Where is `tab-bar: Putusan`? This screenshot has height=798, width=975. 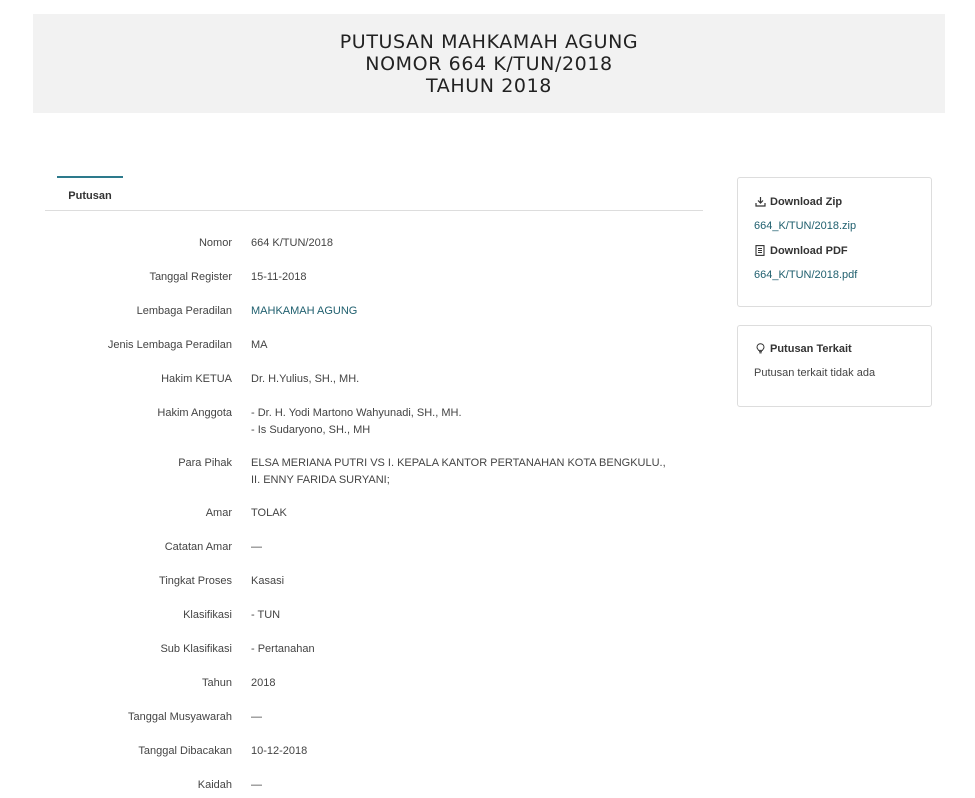 tab-bar: Putusan is located at coordinates (374, 193).